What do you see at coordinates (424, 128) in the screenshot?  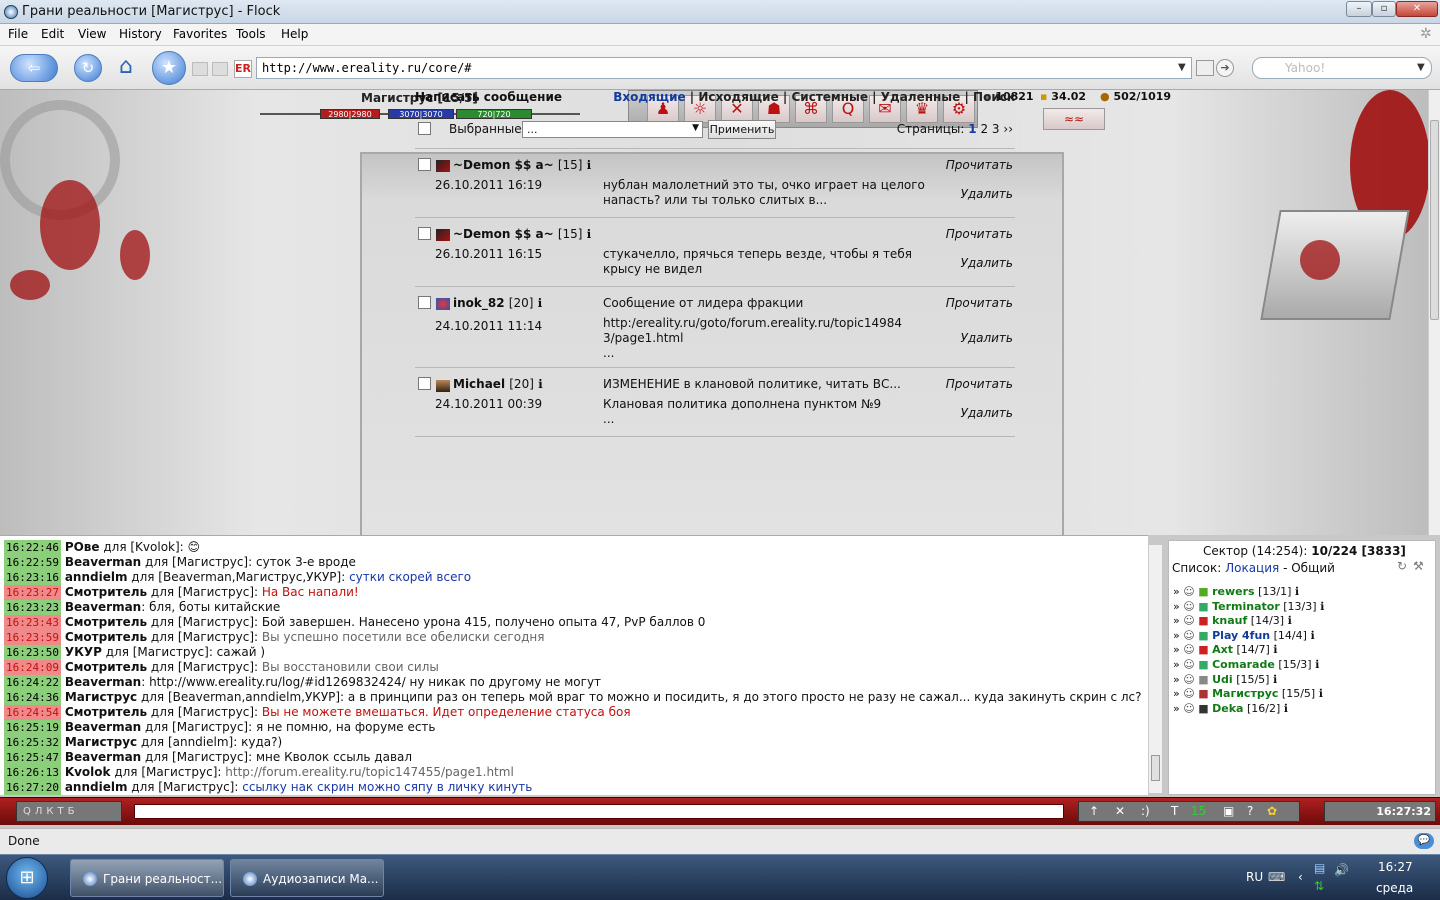 I see `select-all-checkbox` at bounding box center [424, 128].